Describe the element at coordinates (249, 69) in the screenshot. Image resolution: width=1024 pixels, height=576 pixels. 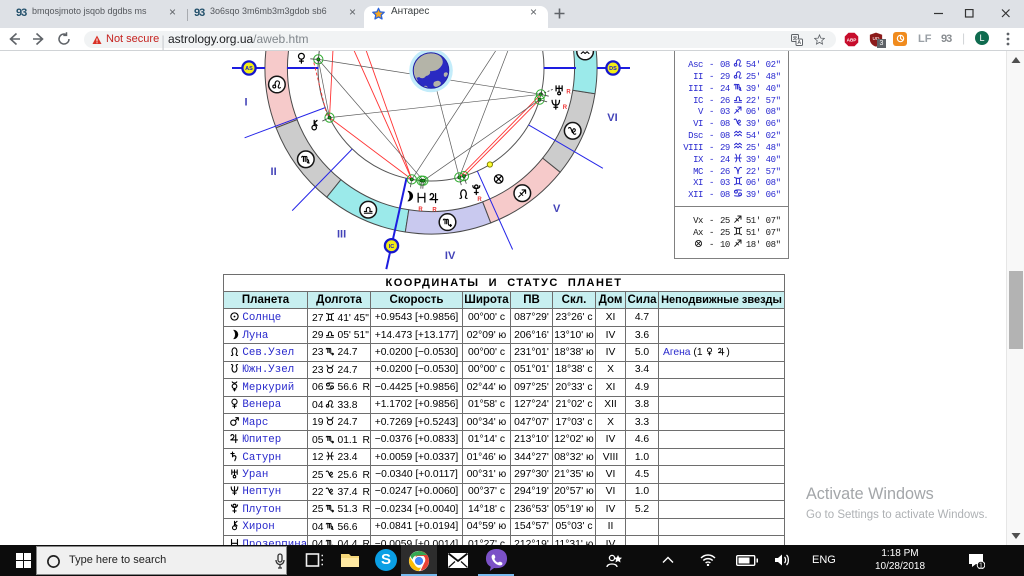
I see `svg-text: AS` at that location.